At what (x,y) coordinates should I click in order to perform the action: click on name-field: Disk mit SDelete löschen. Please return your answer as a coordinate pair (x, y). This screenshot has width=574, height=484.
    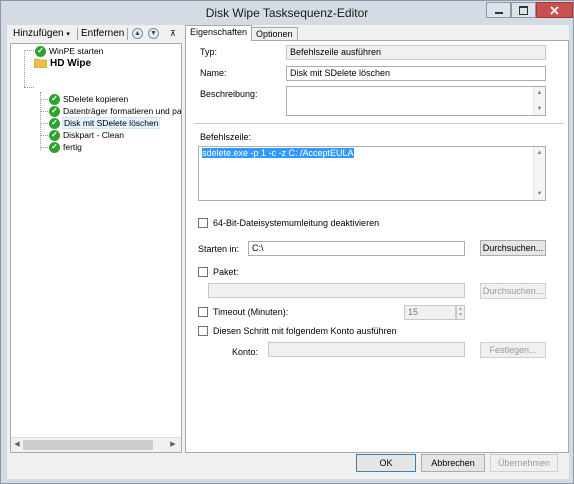
    Looking at the image, I should click on (416, 73).